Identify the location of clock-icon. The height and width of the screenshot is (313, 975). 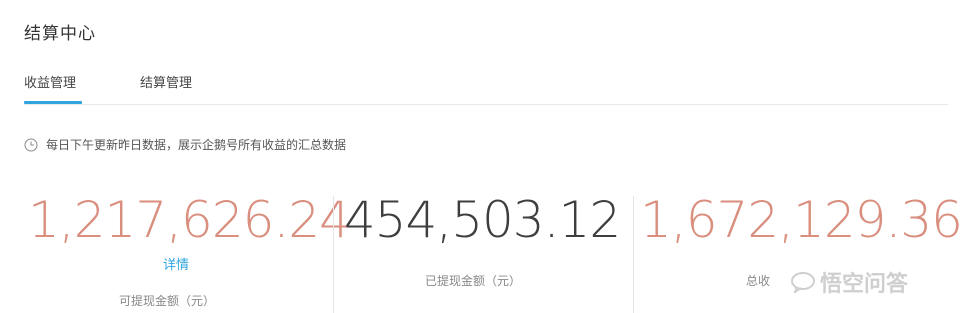
(31, 145).